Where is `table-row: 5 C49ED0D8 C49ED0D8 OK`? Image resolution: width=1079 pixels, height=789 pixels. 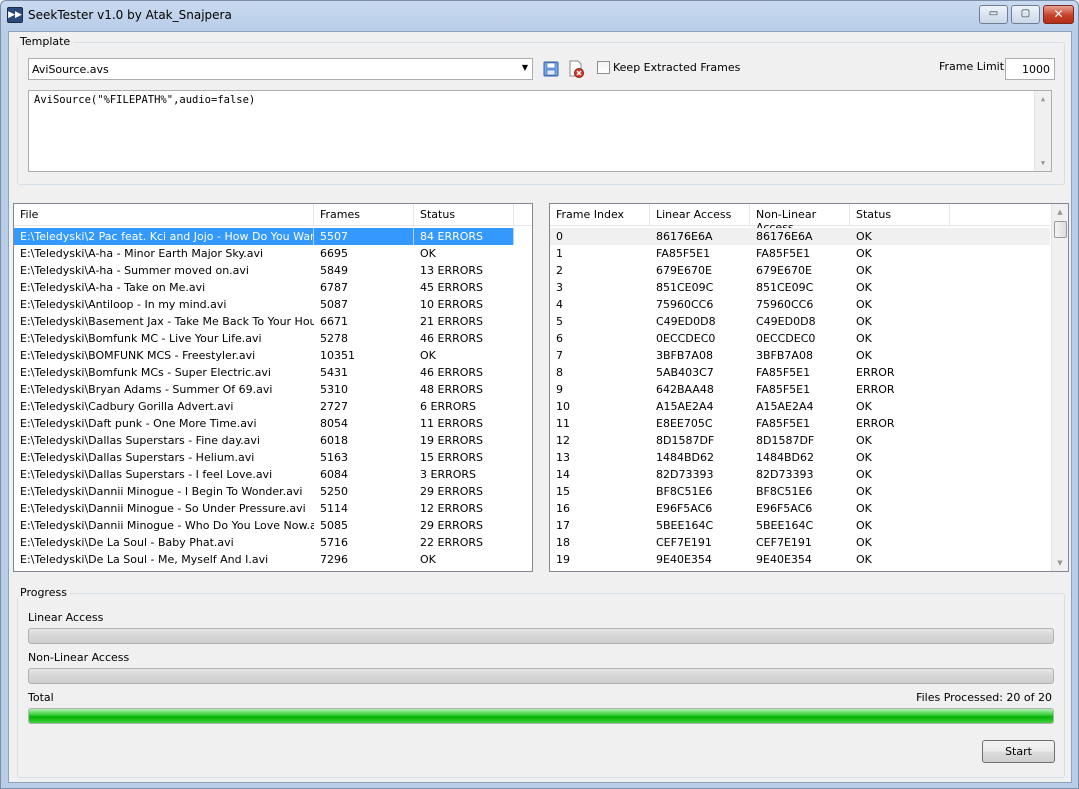 table-row: 5 C49ED0D8 C49ED0D8 OK is located at coordinates (800, 321).